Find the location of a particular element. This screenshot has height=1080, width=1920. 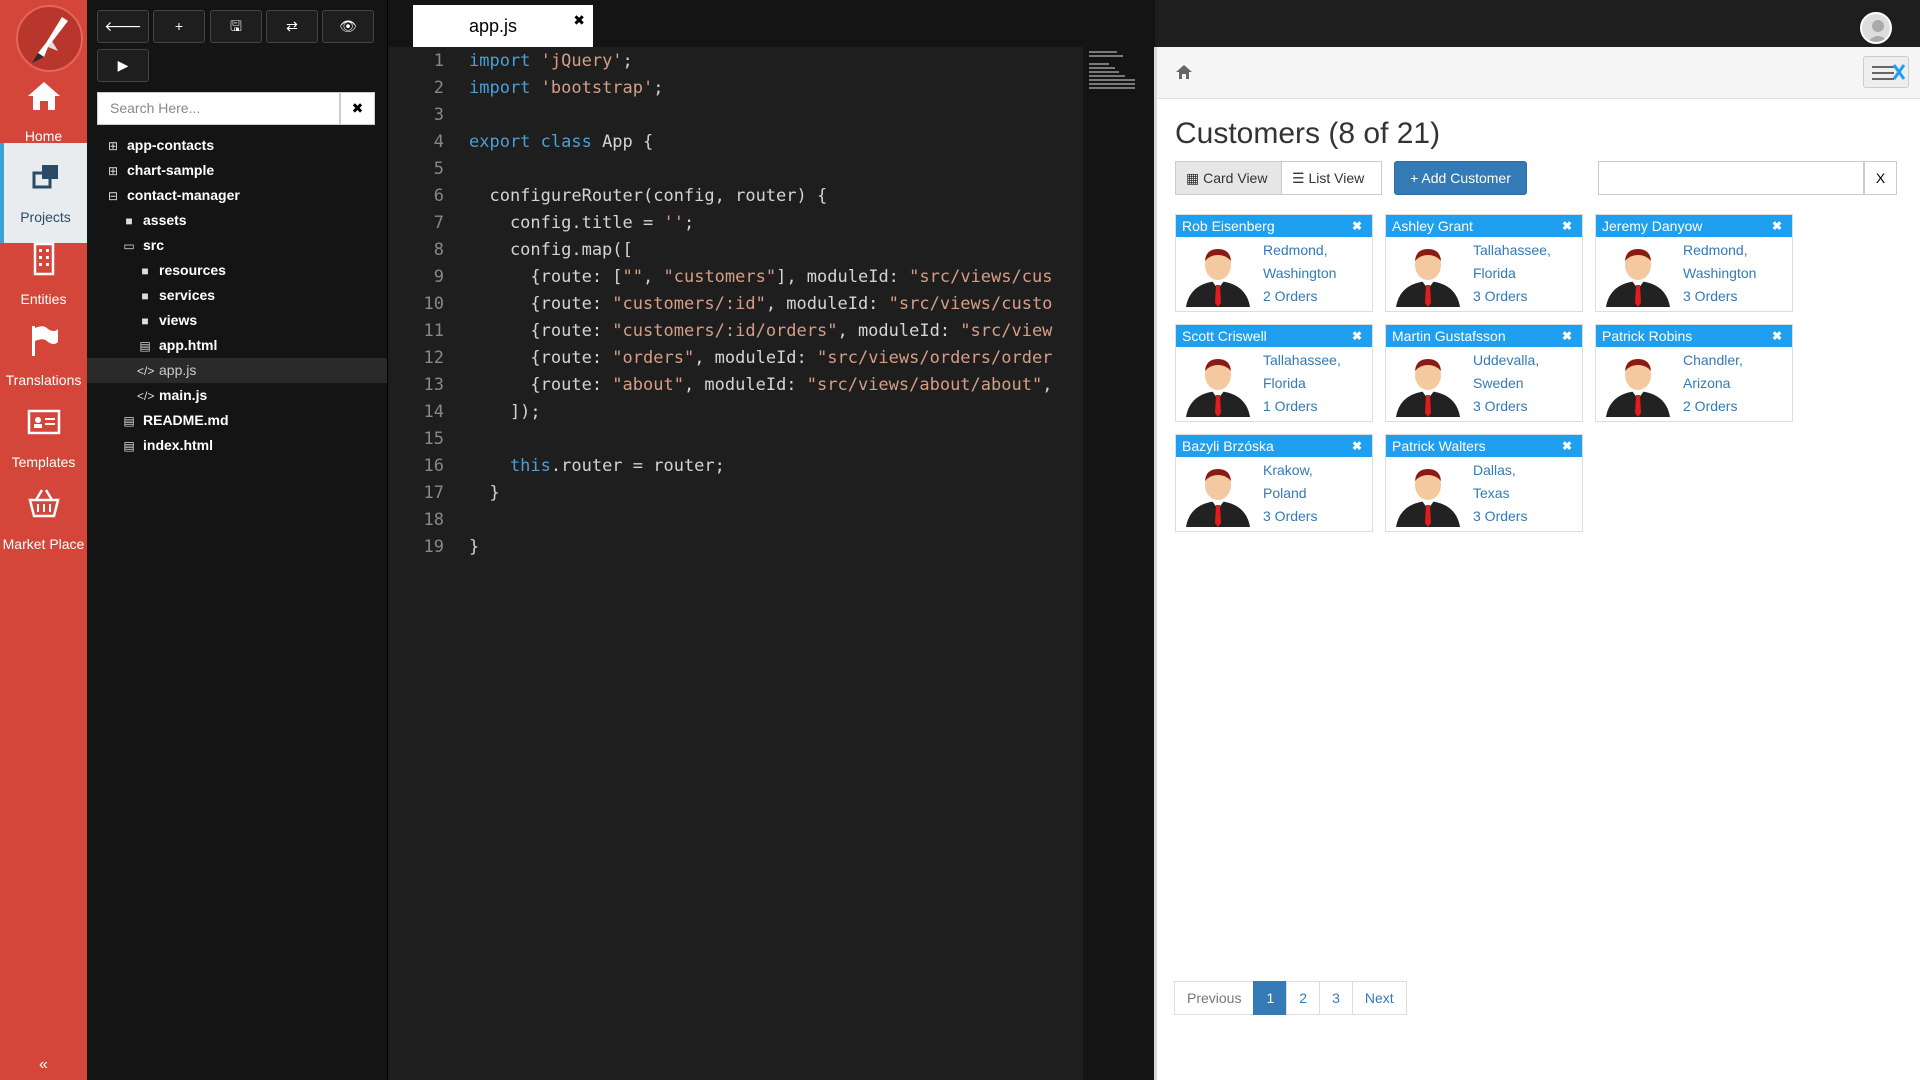

tree-item: ⊞ chart-sample is located at coordinates (237, 170).